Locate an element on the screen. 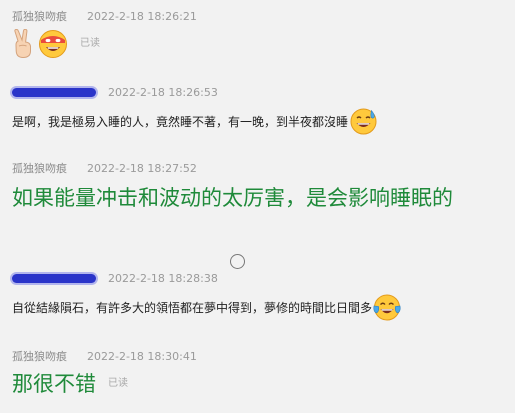  sweat-smile-icon is located at coordinates (363, 121).